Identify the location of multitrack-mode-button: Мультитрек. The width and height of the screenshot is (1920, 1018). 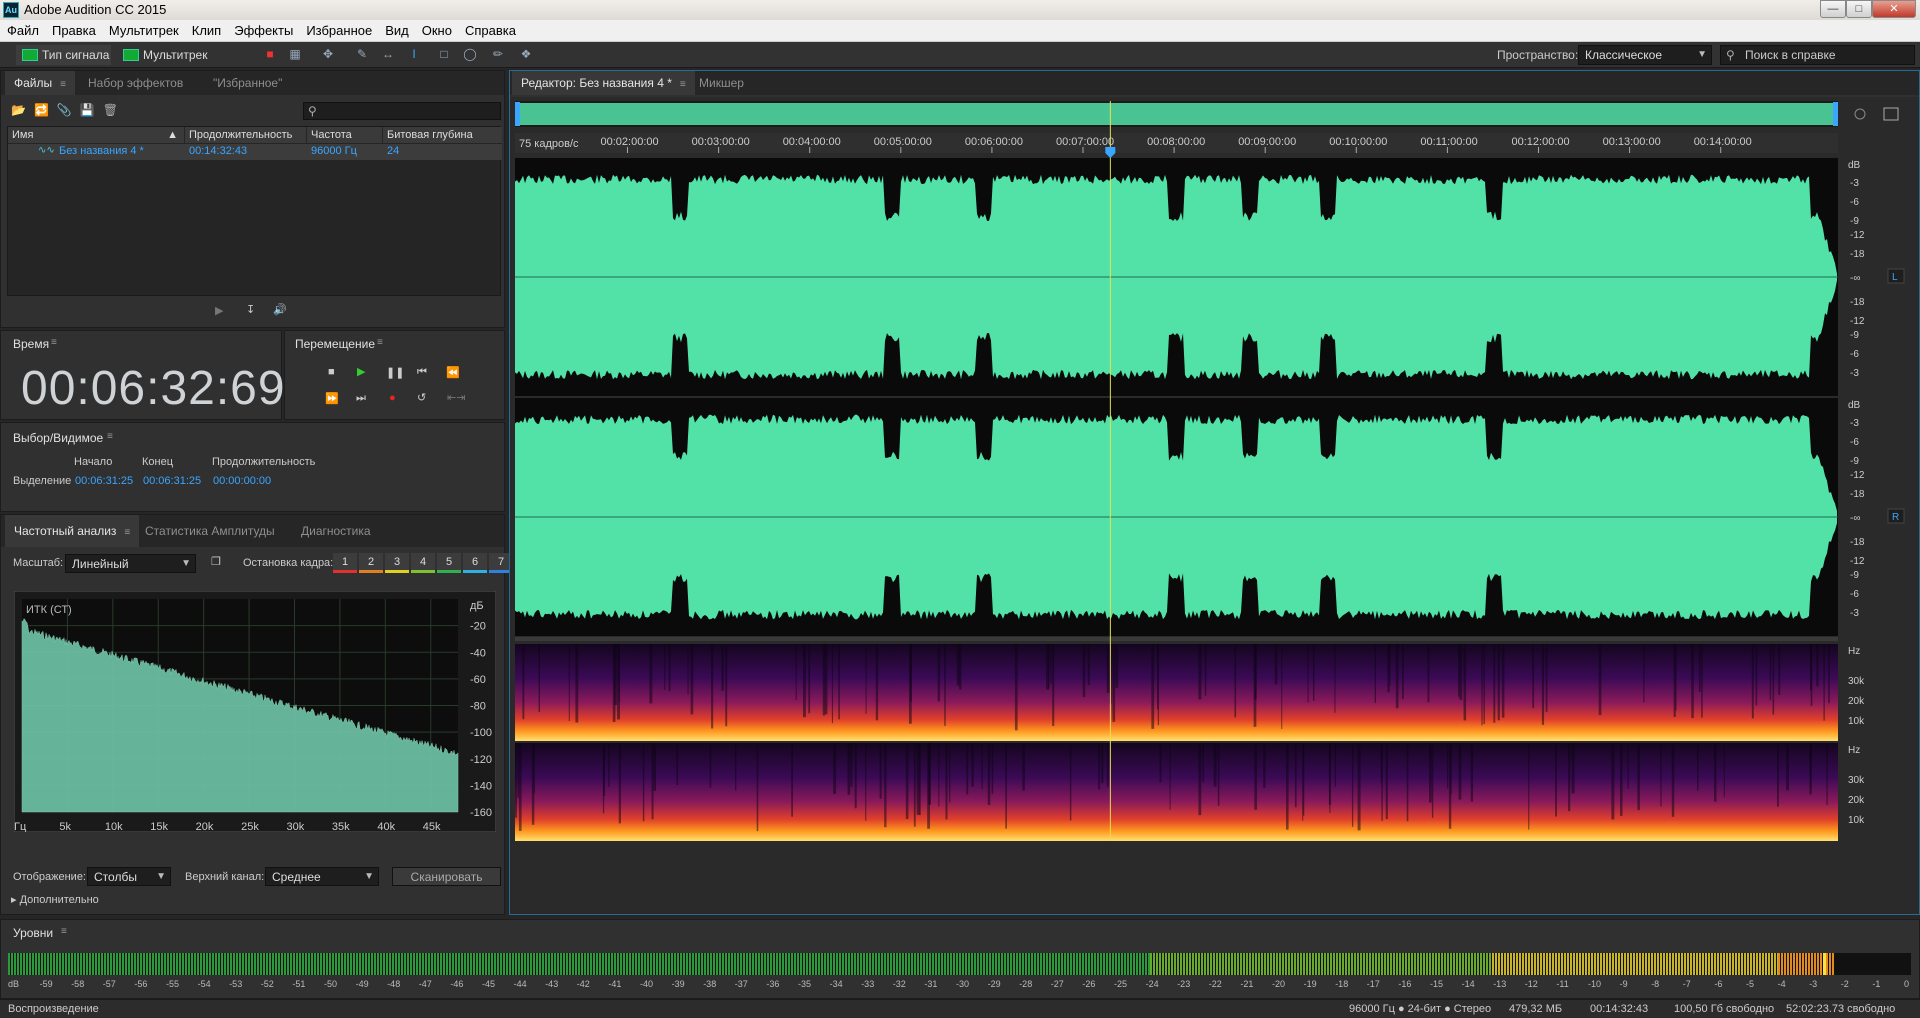
(165, 55).